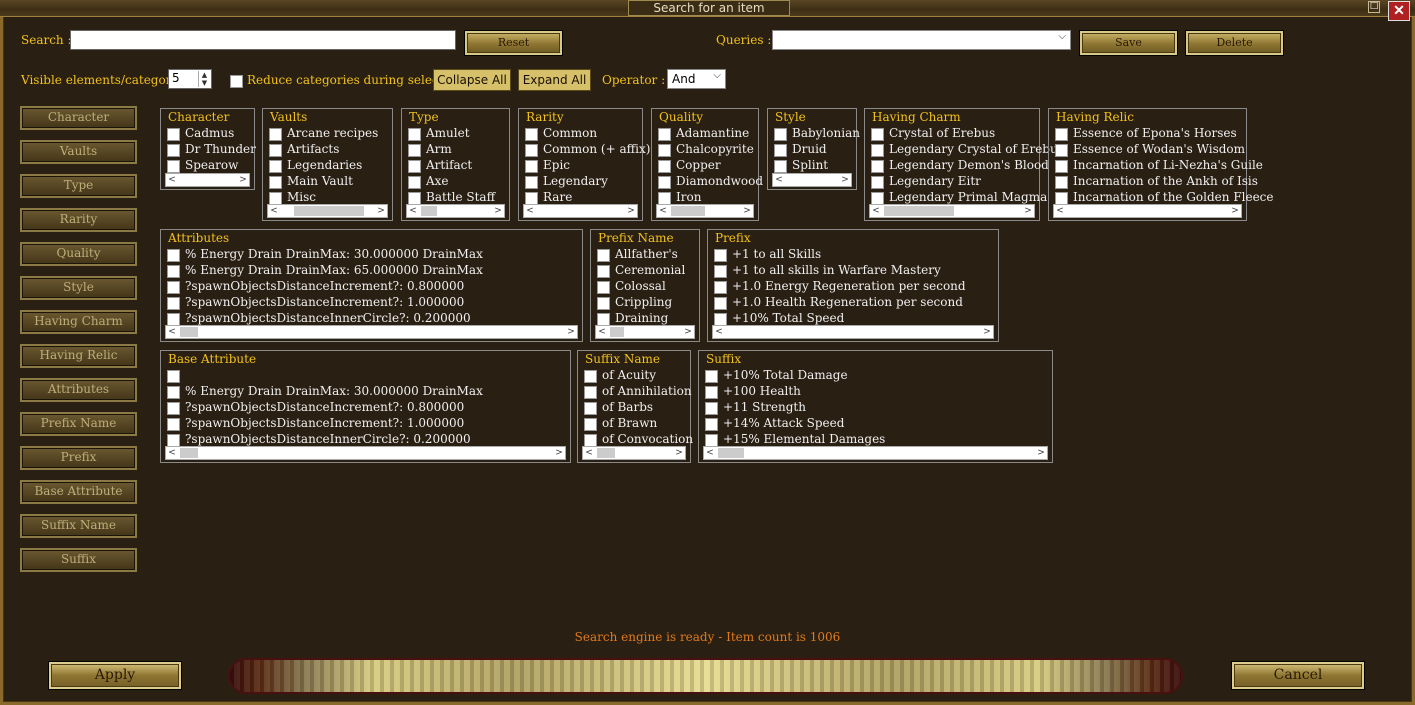 The width and height of the screenshot is (1415, 705). Describe the element at coordinates (1399, 11) in the screenshot. I see `close-button: ✕` at that location.